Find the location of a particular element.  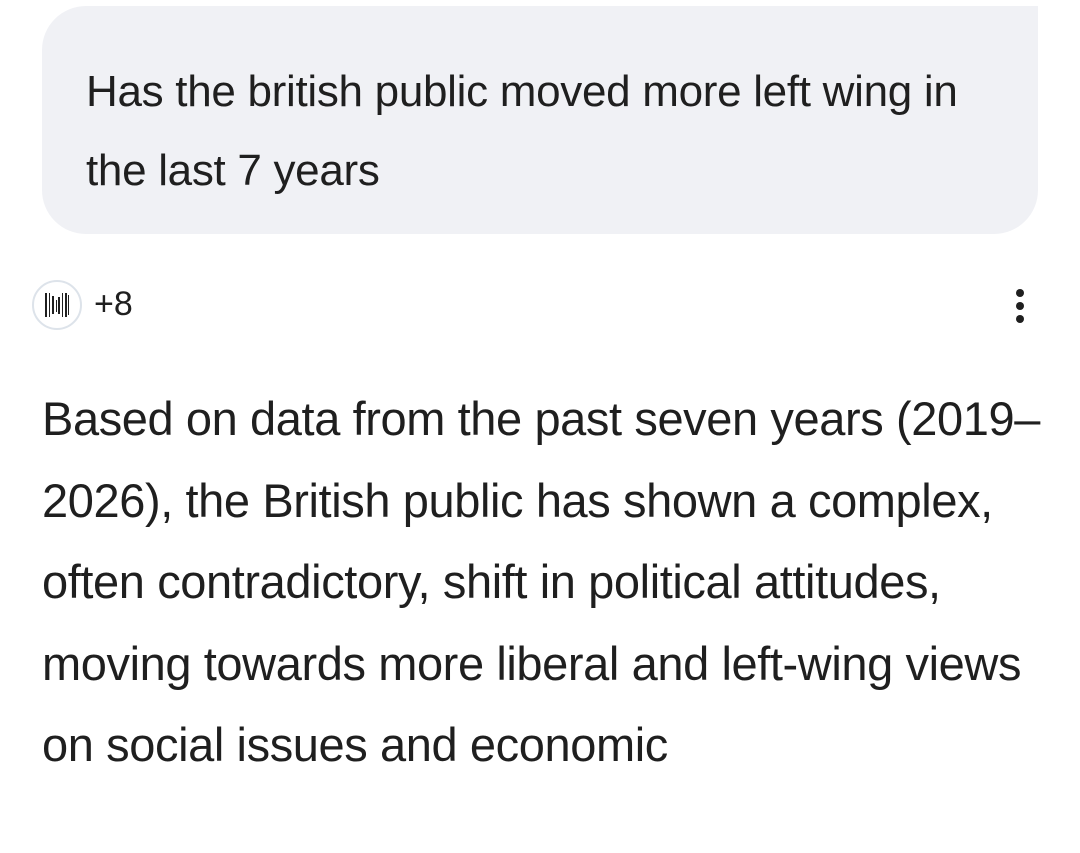

source-count: +8 is located at coordinates (113, 304).